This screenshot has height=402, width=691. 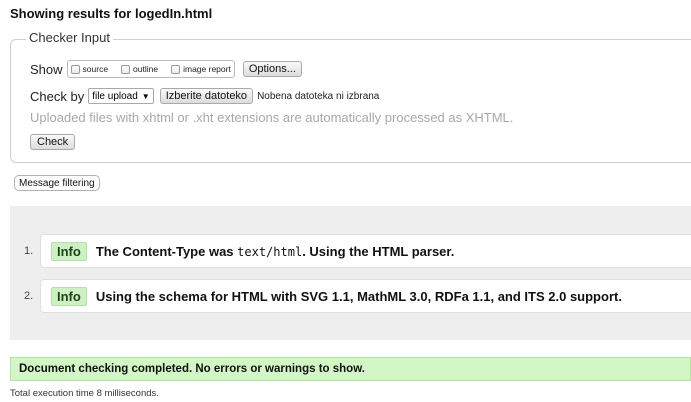 I want to click on show-image-report-option: image report, so click(x=201, y=69).